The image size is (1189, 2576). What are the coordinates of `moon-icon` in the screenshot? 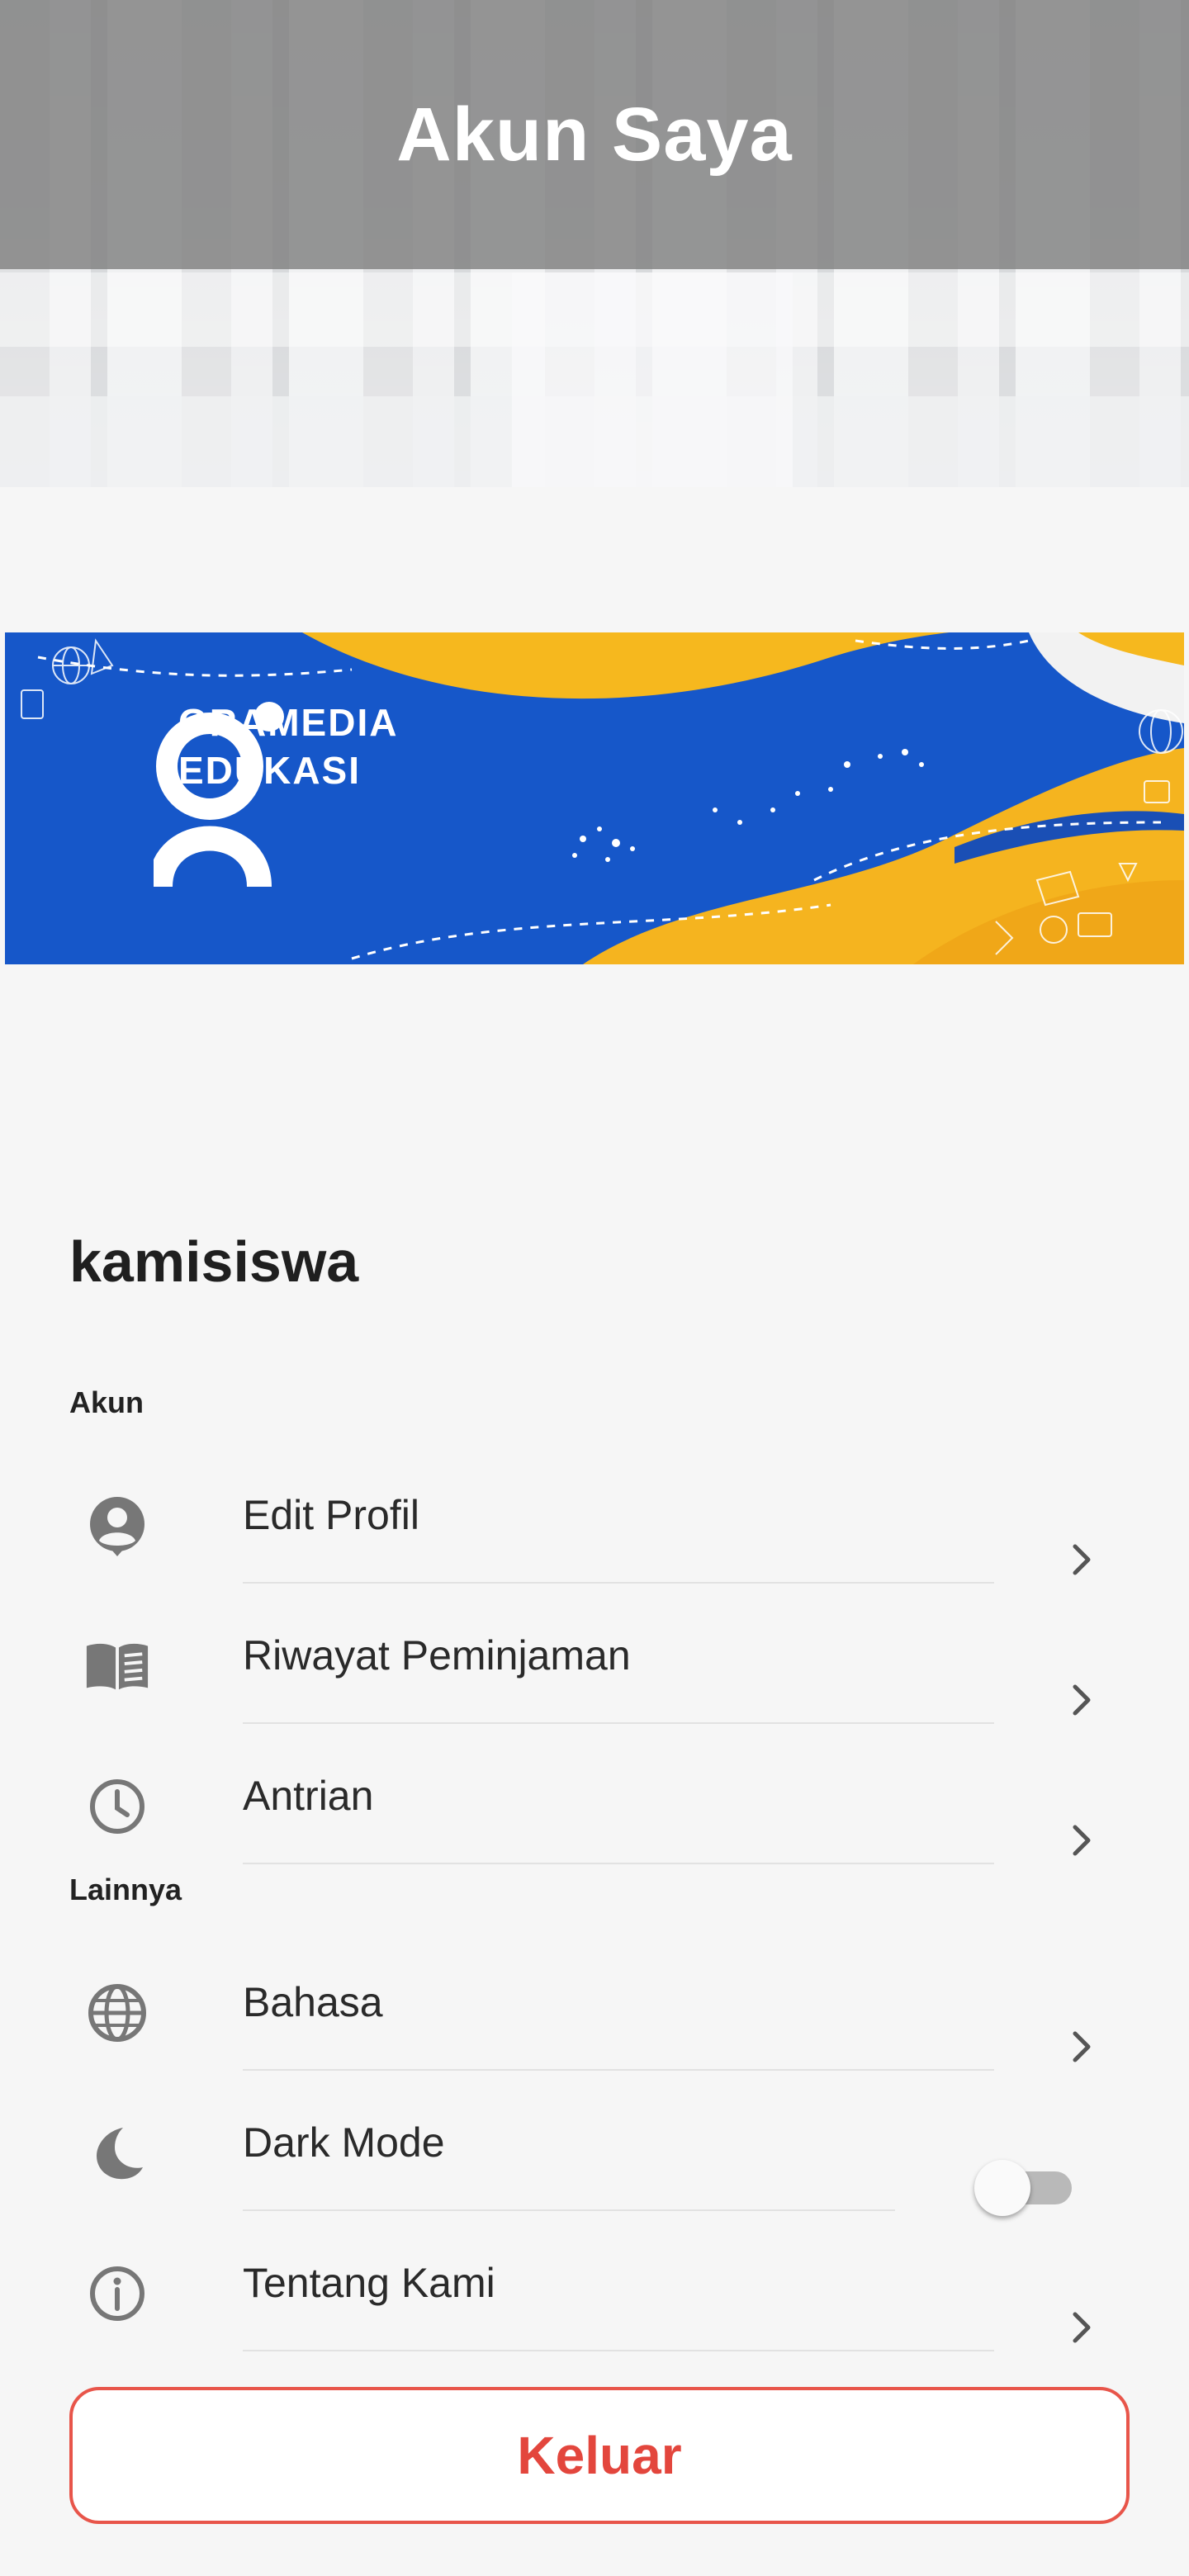 It's located at (117, 2153).